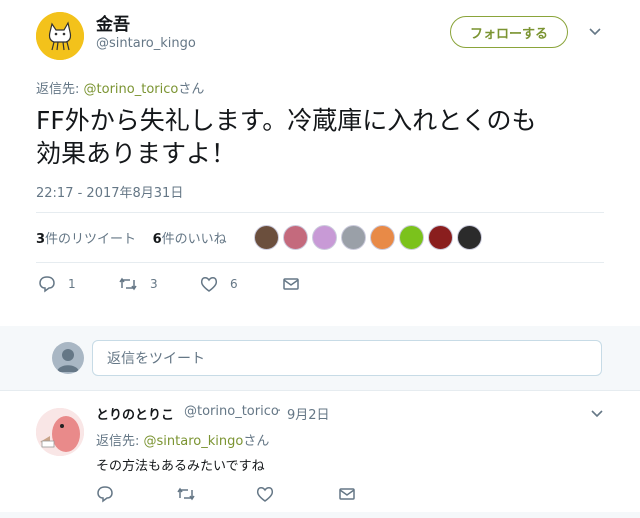 This screenshot has height=518, width=640. I want to click on like-count: 6, so click(234, 284).